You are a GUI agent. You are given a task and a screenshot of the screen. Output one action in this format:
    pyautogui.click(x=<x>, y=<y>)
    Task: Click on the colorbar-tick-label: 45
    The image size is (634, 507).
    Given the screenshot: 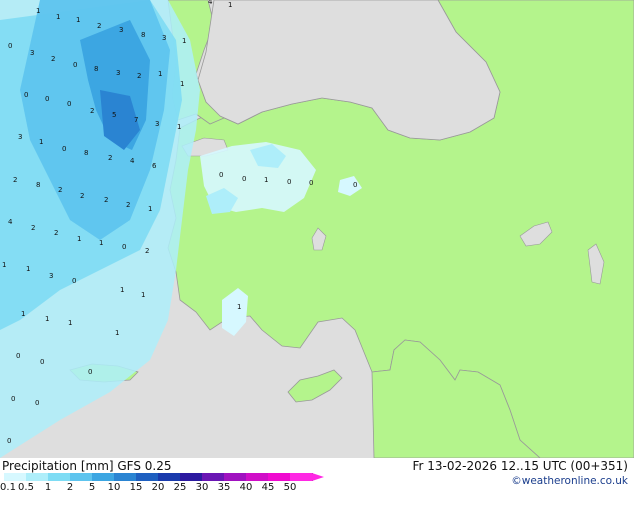 What is the action you would take?
    pyautogui.click(x=268, y=487)
    